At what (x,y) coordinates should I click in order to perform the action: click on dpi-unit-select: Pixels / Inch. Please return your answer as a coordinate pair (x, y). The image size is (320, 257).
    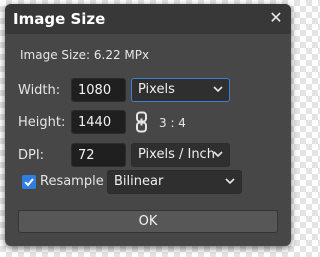
    Looking at the image, I should click on (180, 155).